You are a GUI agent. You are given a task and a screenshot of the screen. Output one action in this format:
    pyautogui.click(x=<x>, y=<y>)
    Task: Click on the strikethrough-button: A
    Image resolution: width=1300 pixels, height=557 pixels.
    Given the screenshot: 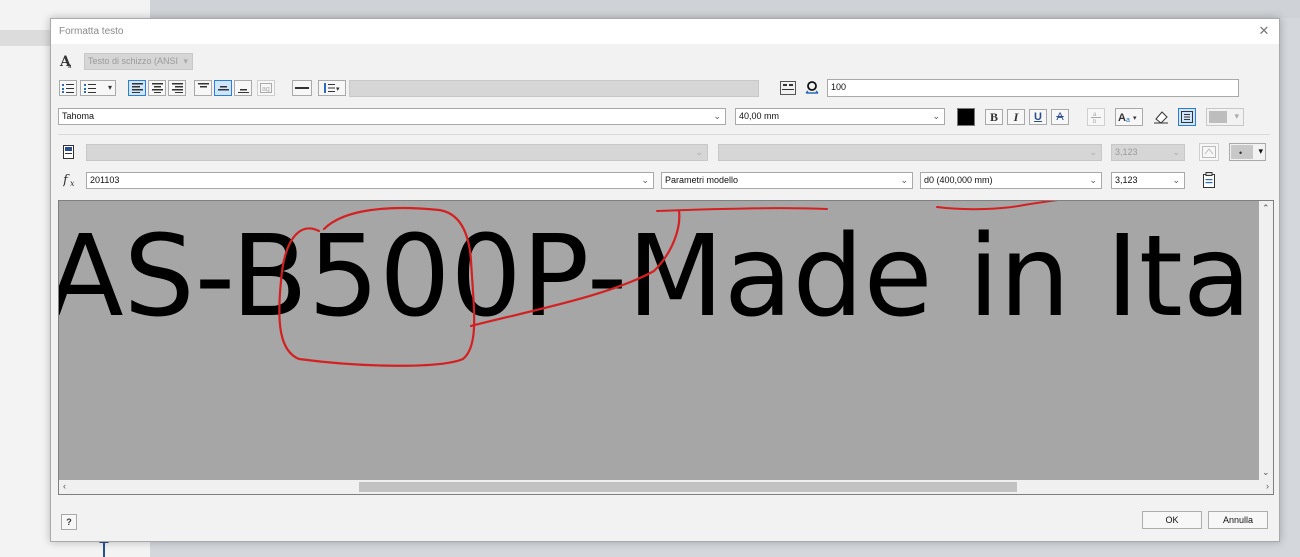 What is the action you would take?
    pyautogui.click(x=1060, y=117)
    